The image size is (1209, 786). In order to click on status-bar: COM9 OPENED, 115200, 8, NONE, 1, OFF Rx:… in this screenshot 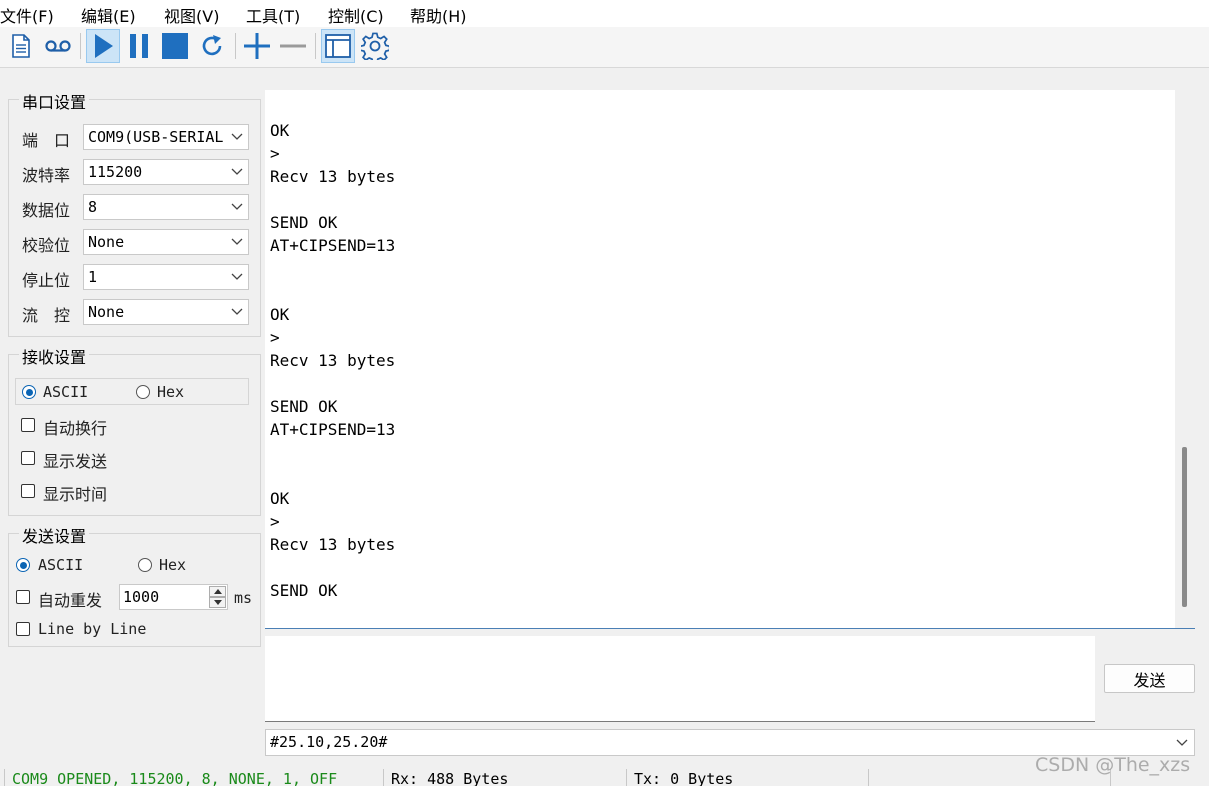, I will do `click(604, 776)`.